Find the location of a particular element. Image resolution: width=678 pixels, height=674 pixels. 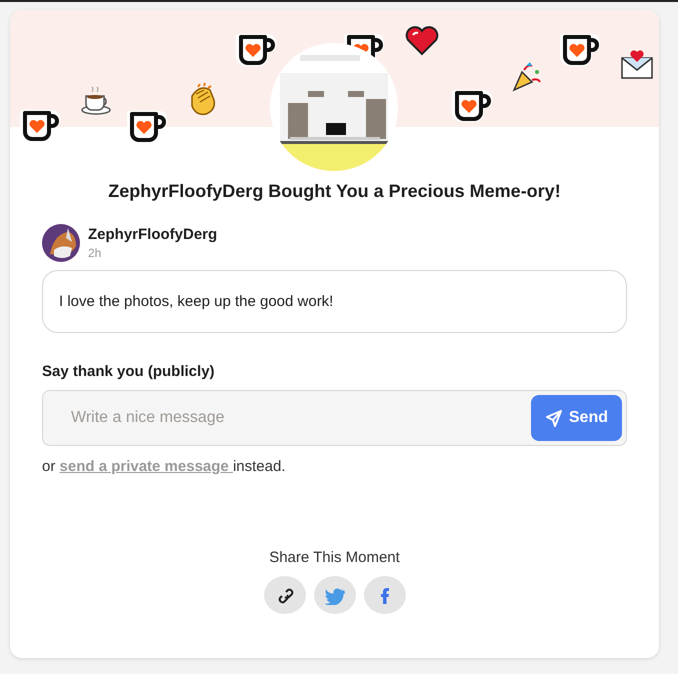

heart-icon is located at coordinates (422, 41).